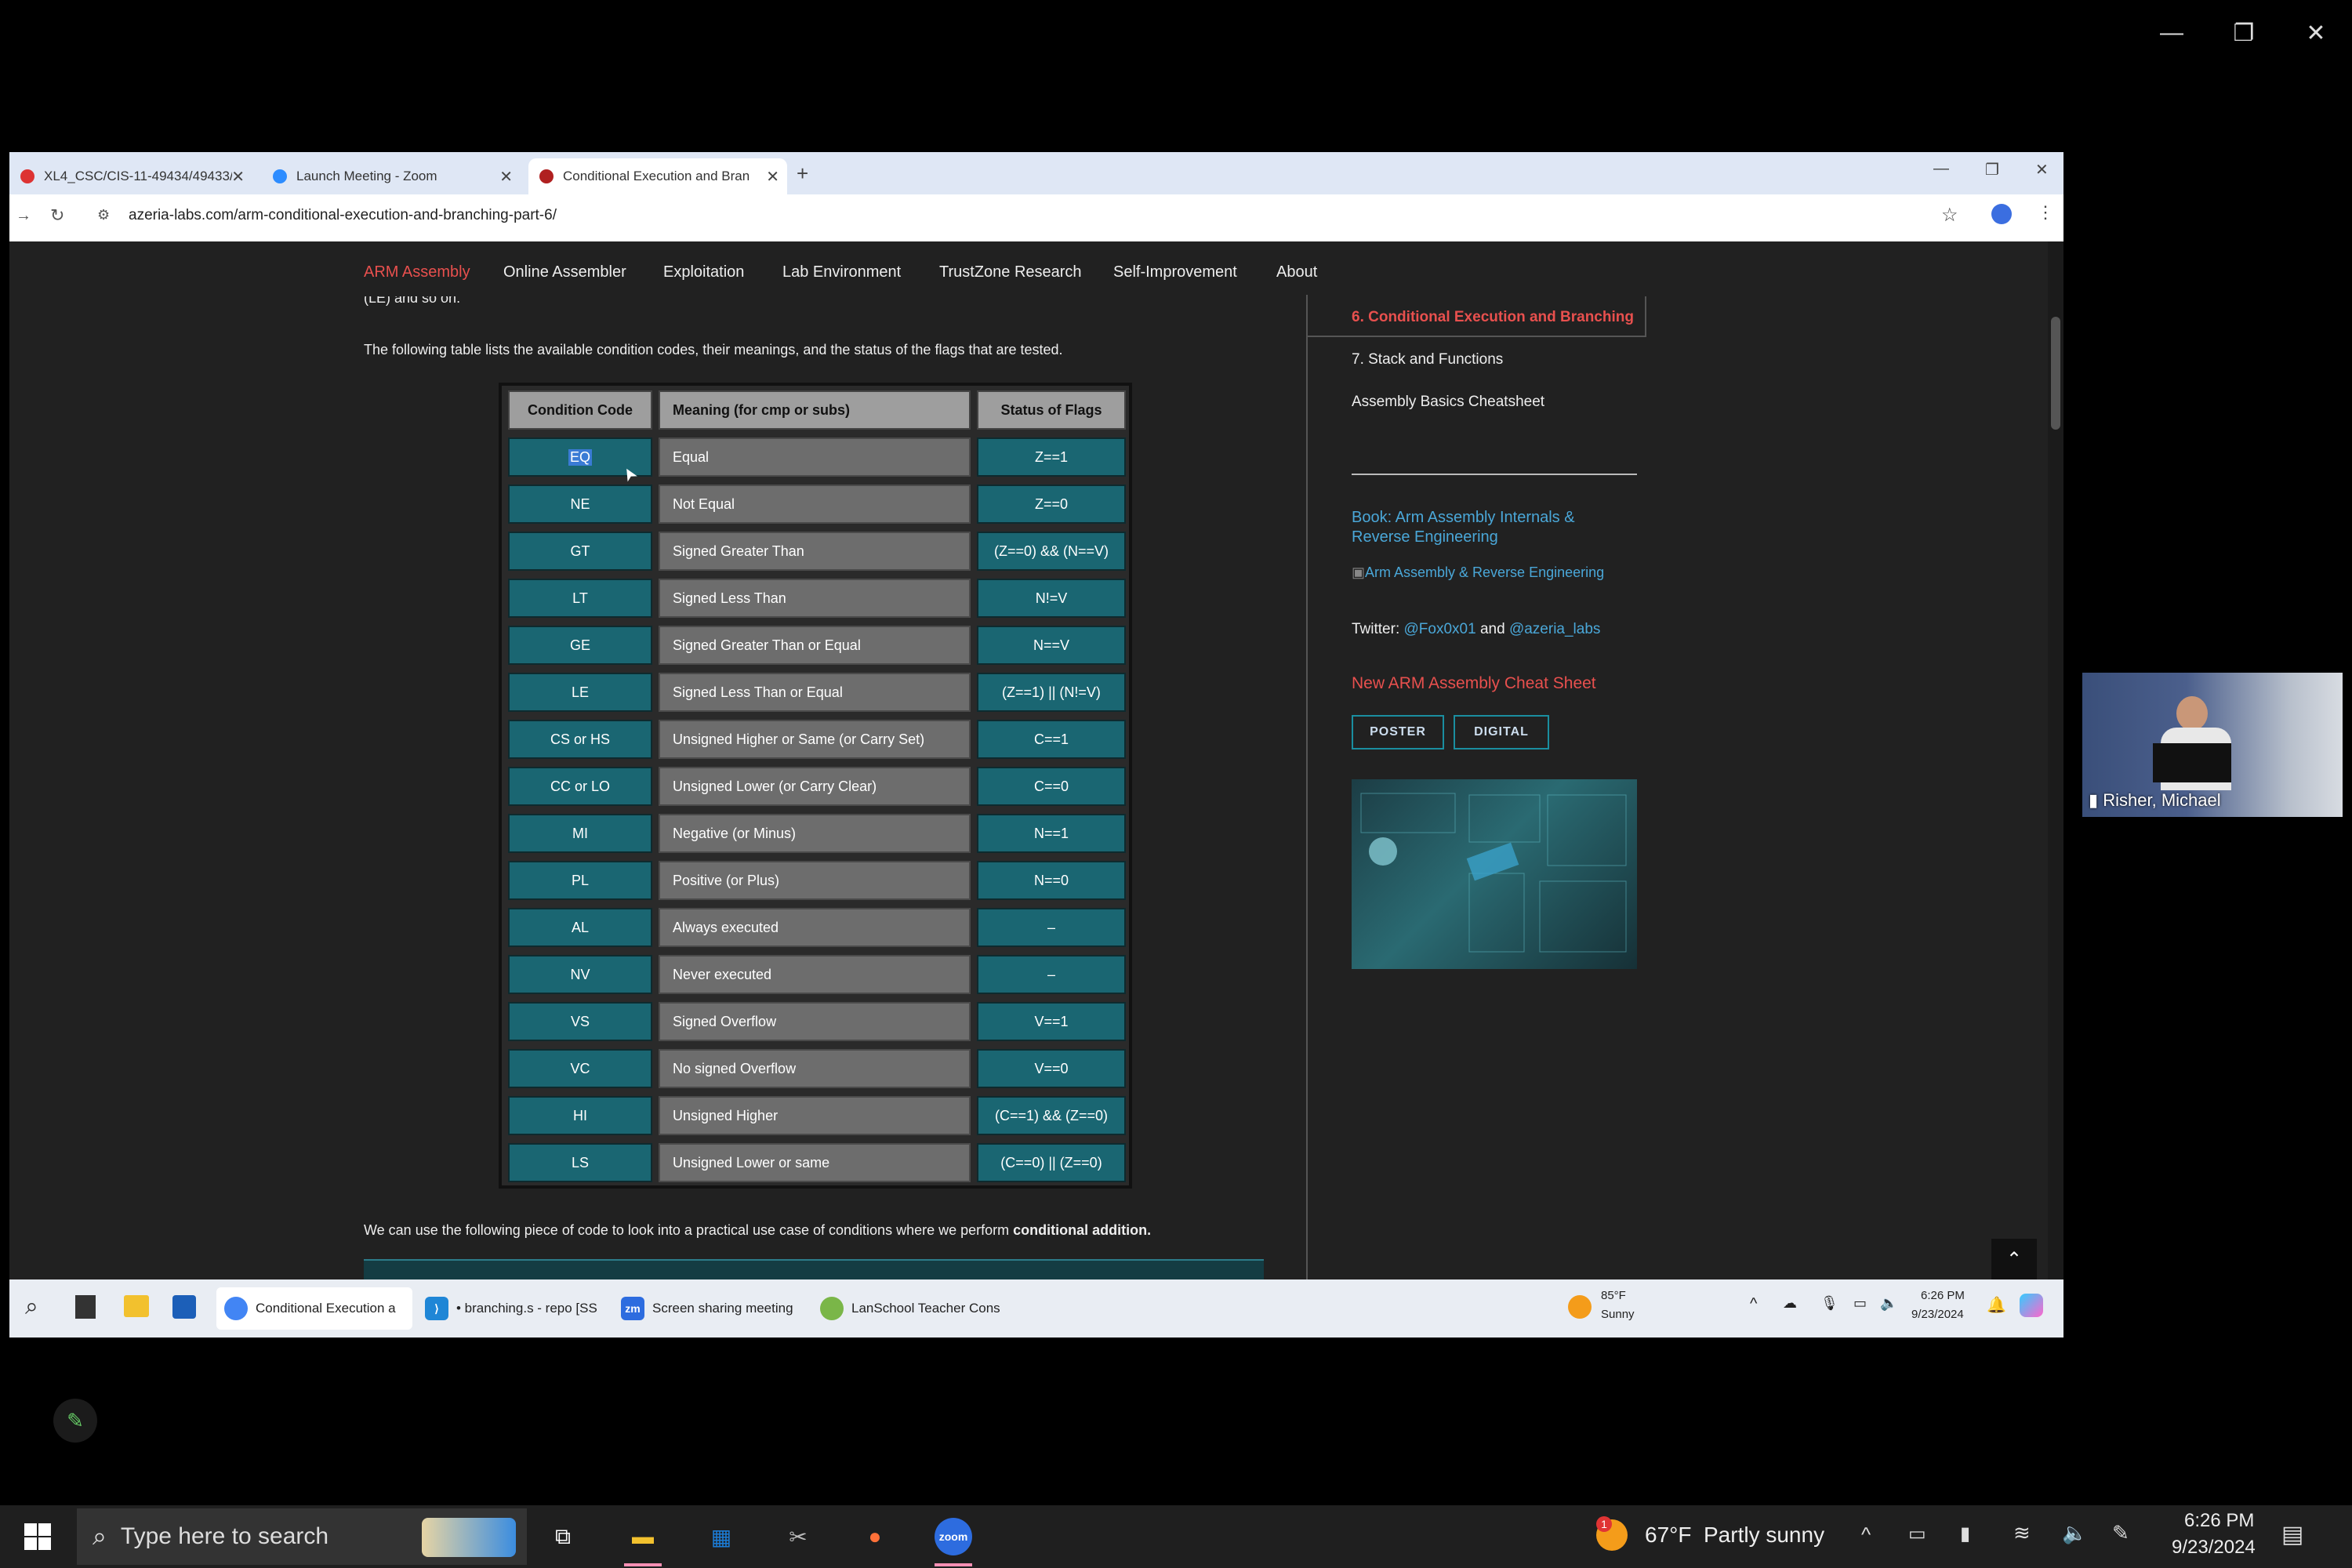 The height and width of the screenshot is (1568, 2352). Describe the element at coordinates (138, 176) in the screenshot. I see `tab-title: XL4_CSC/CIS-11-49434/49433/` at that location.